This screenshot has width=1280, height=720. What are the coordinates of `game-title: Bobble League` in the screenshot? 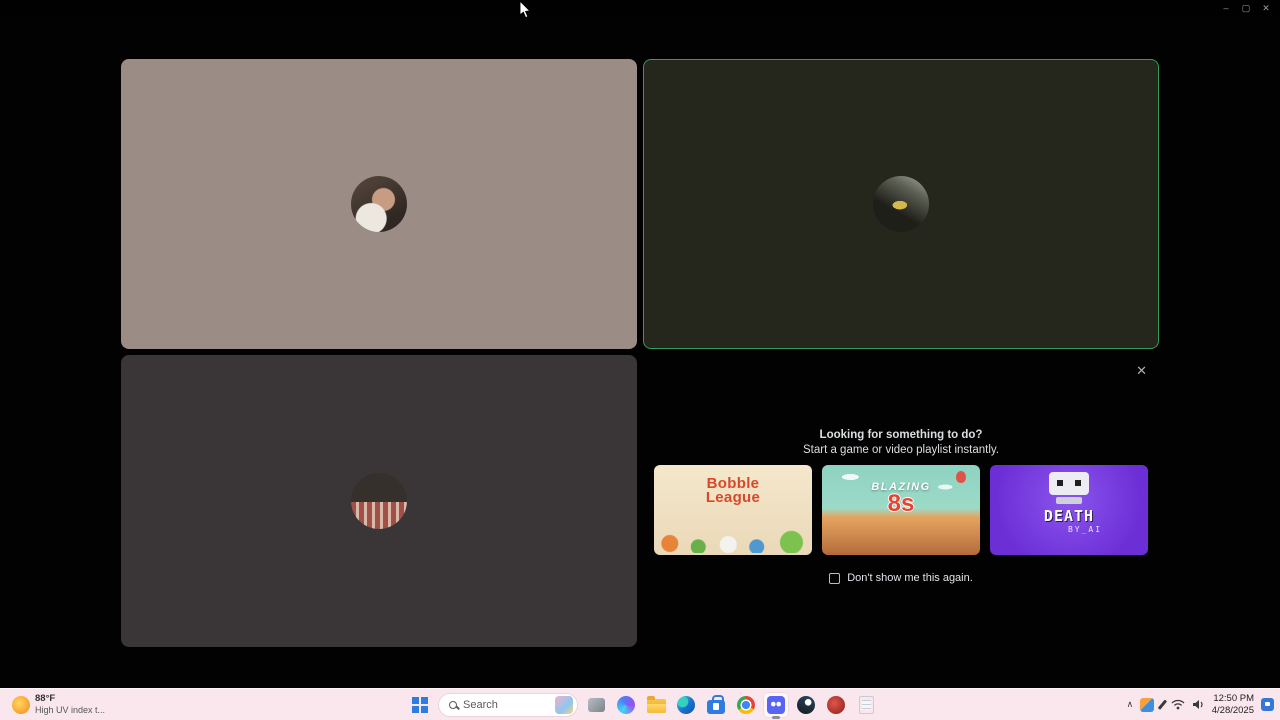 It's located at (733, 491).